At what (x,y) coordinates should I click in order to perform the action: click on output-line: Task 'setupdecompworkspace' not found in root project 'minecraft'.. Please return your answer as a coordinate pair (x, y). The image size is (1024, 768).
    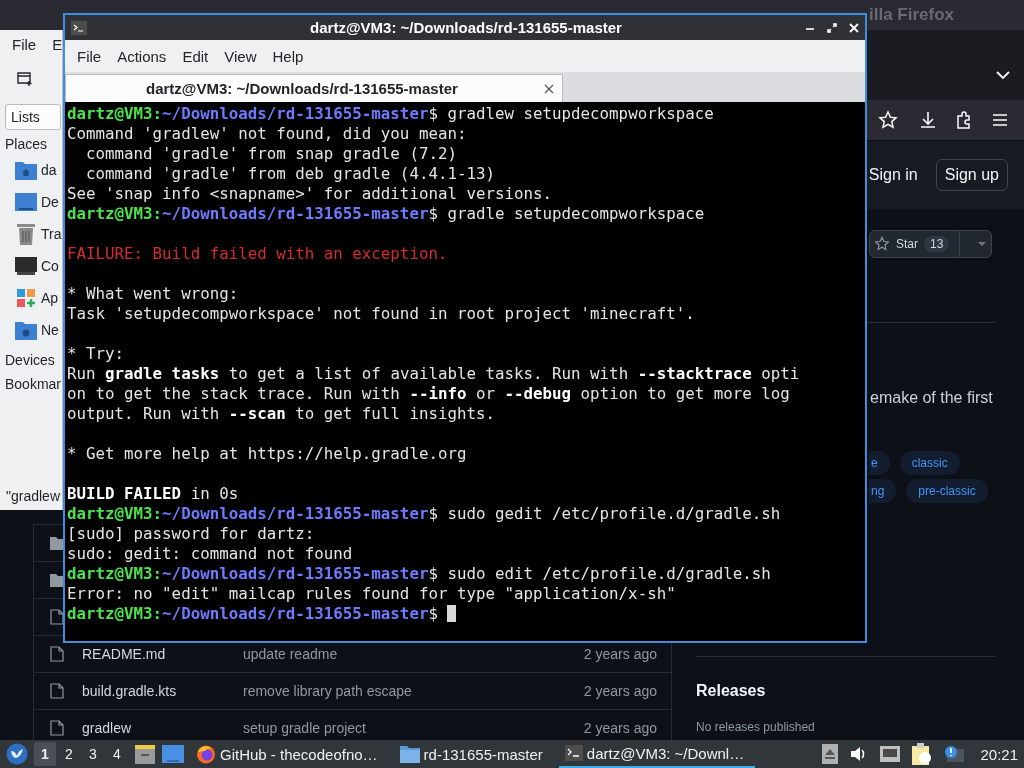
    Looking at the image, I should click on (381, 314).